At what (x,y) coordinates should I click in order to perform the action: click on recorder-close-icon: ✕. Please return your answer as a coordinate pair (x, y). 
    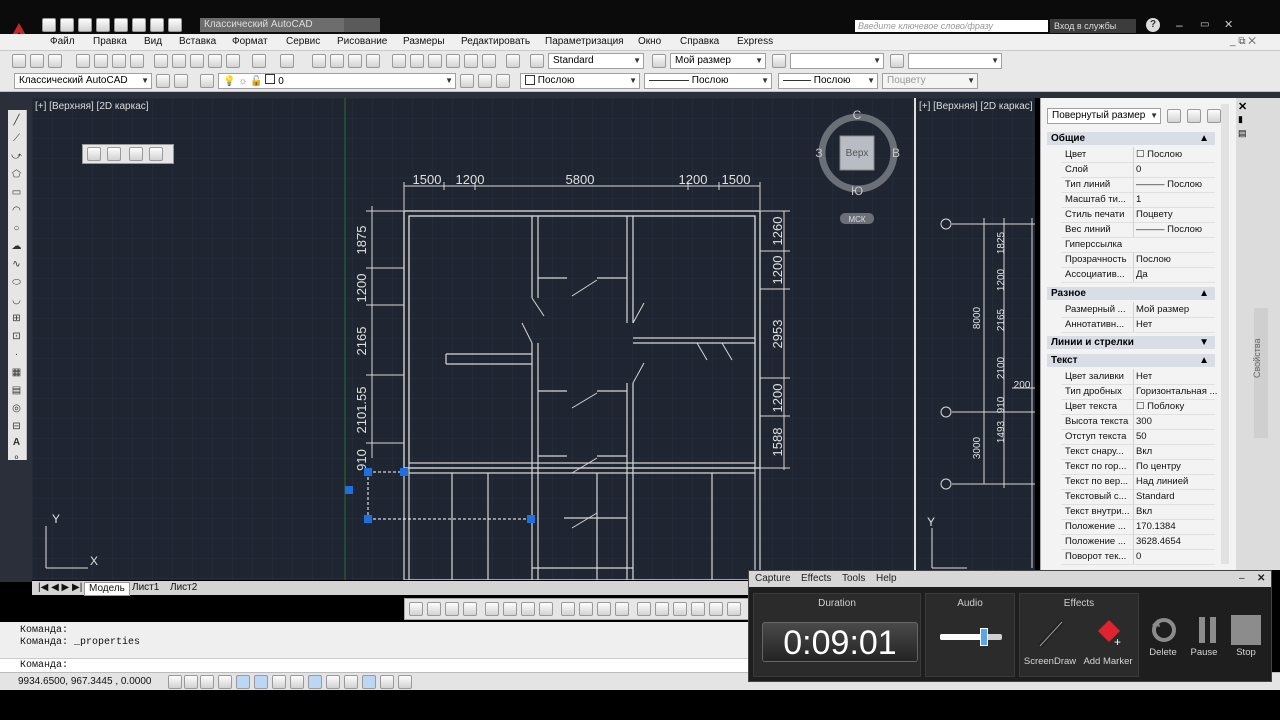
    Looking at the image, I should click on (1261, 578).